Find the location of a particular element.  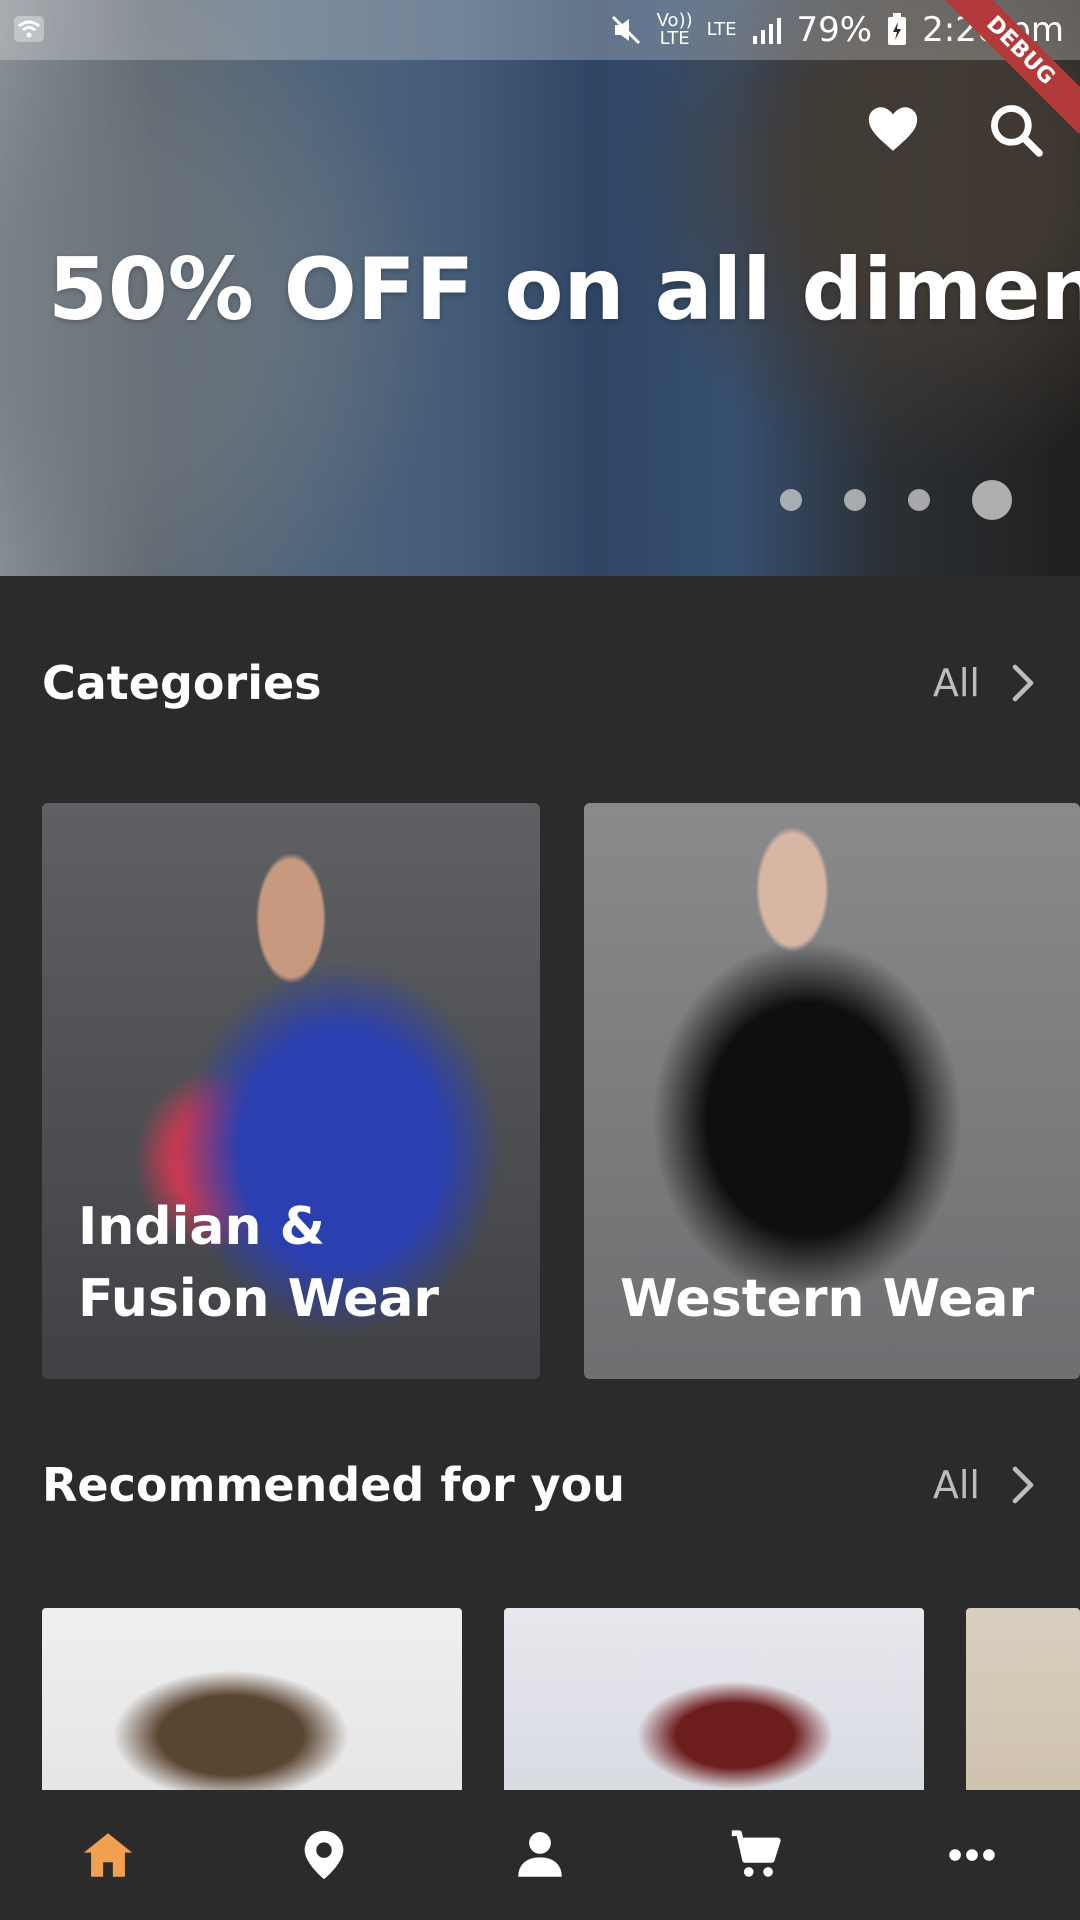

category-label: Indian & Fusion Wear is located at coordinates (259, 1263).